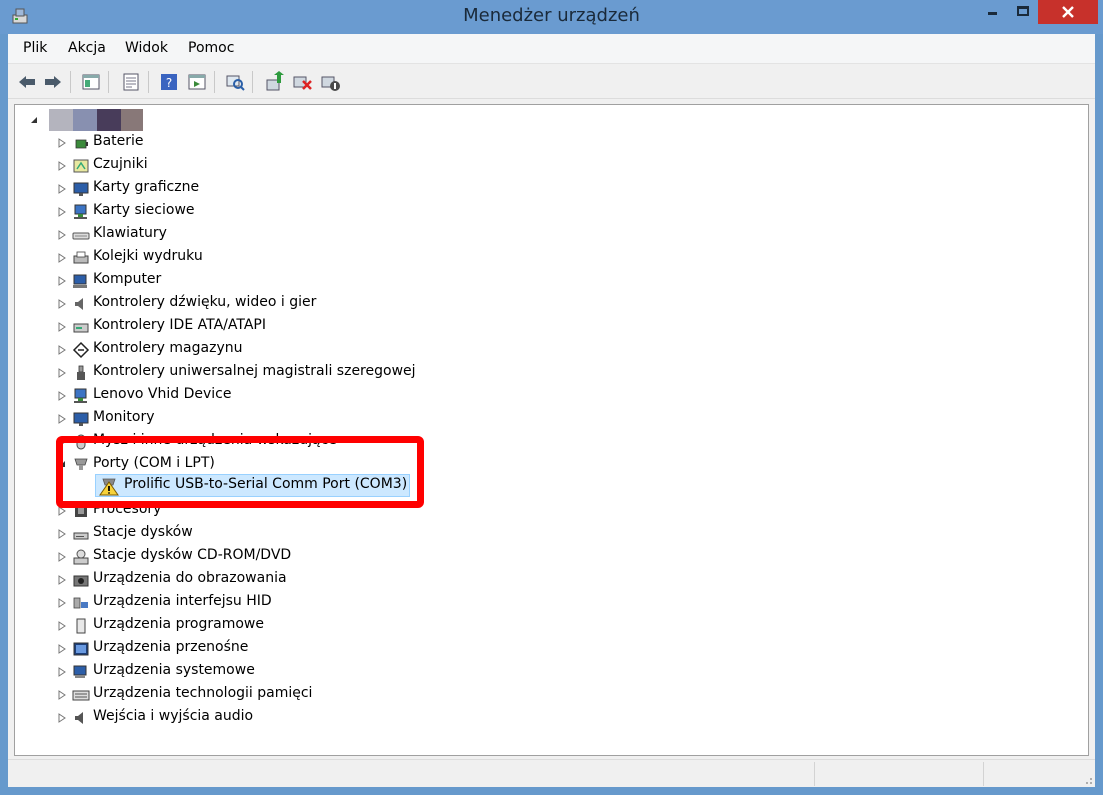 The height and width of the screenshot is (795, 1103). Describe the element at coordinates (315, 603) in the screenshot. I see `tree-item: Urządzenia interfejsu HID` at that location.